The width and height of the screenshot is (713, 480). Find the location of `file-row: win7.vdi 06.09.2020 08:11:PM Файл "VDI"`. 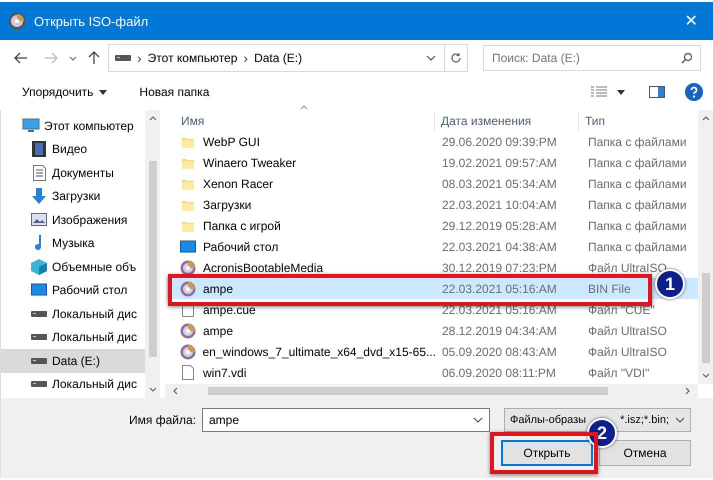

file-row: win7.vdi 06.09.2020 08:11:PM Файл "VDI" is located at coordinates (432, 372).